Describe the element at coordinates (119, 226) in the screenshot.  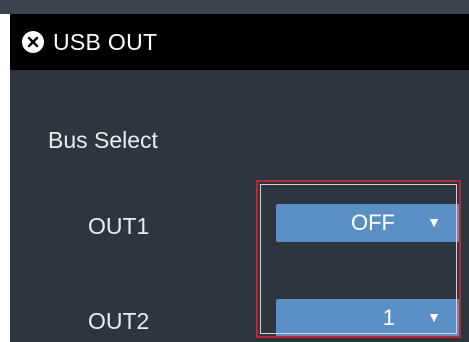
I see `out1-label: OUT1` at that location.